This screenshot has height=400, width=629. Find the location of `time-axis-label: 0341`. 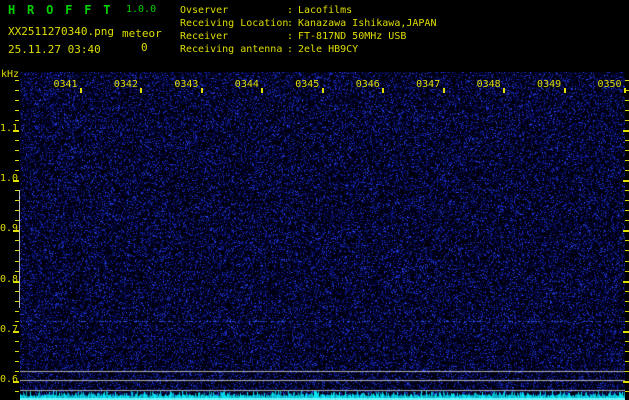

time-axis-label: 0341 is located at coordinates (65, 84).